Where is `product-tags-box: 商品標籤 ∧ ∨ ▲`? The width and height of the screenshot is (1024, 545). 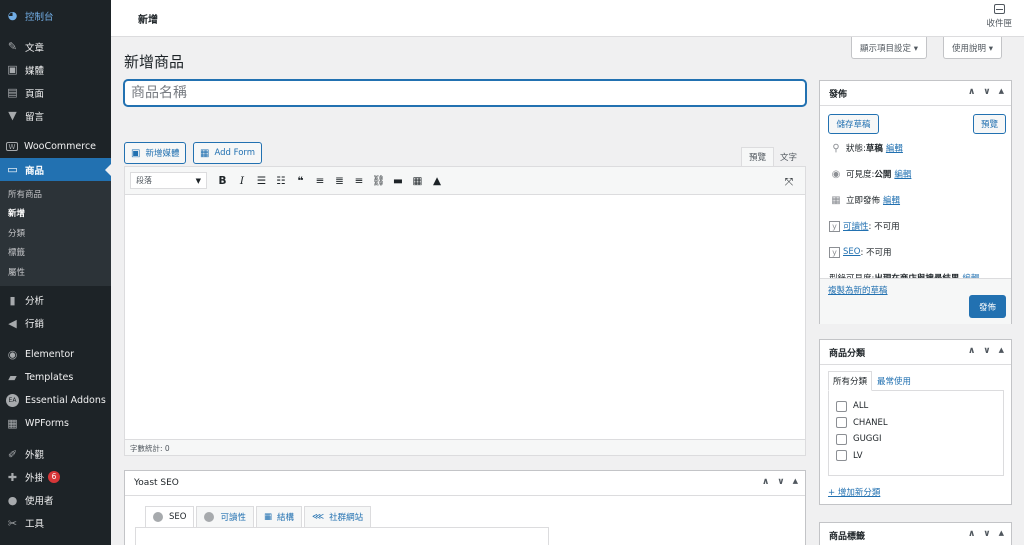 product-tags-box: 商品標籤 ∧ ∨ ▲ is located at coordinates (915, 533).